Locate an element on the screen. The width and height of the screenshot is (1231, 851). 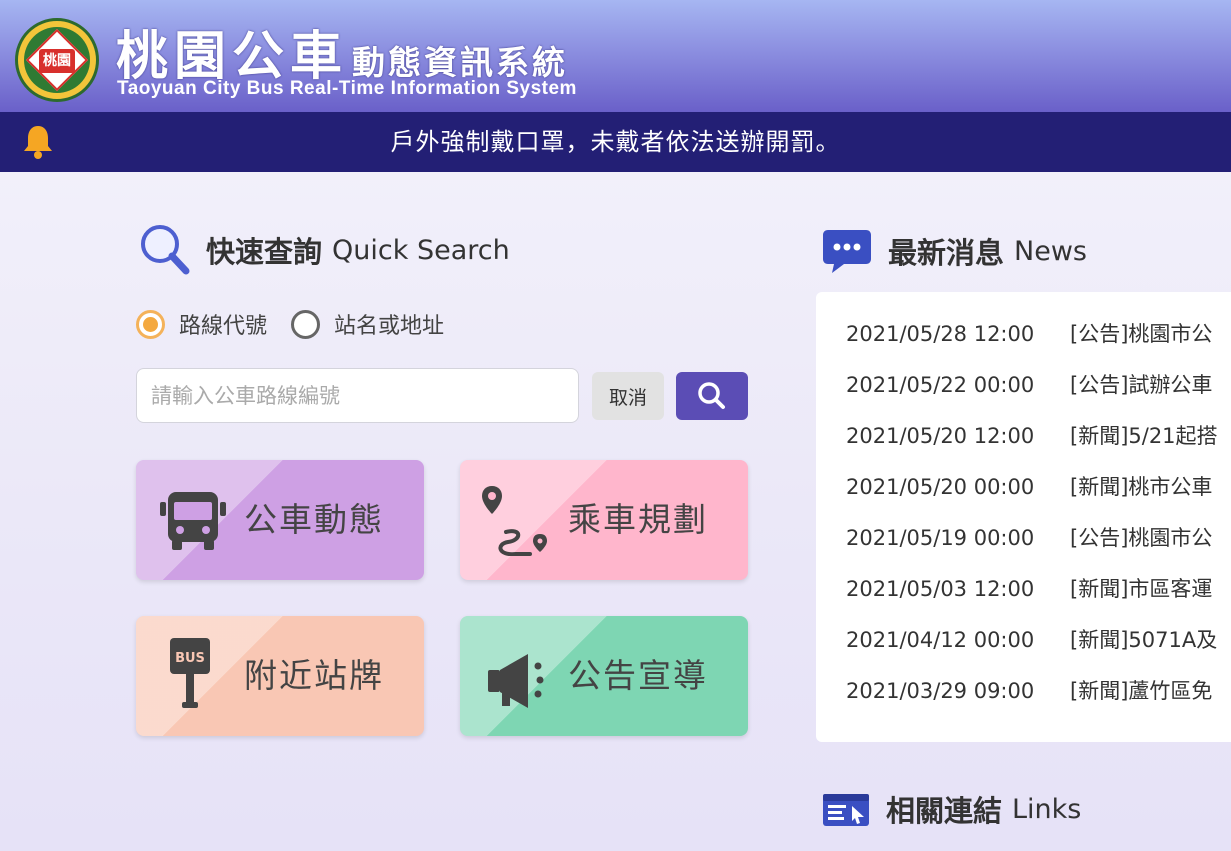
announcement-text: 戶外強制戴口罩，未戴者依法送辦開罰。 is located at coordinates (615, 142).